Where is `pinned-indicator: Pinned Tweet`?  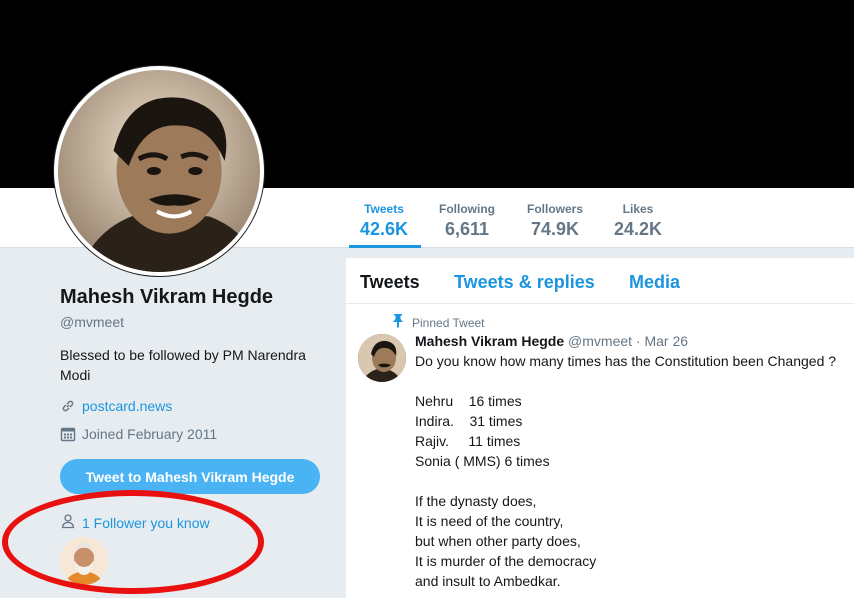
pinned-indicator: Pinned Tweet is located at coordinates (438, 322).